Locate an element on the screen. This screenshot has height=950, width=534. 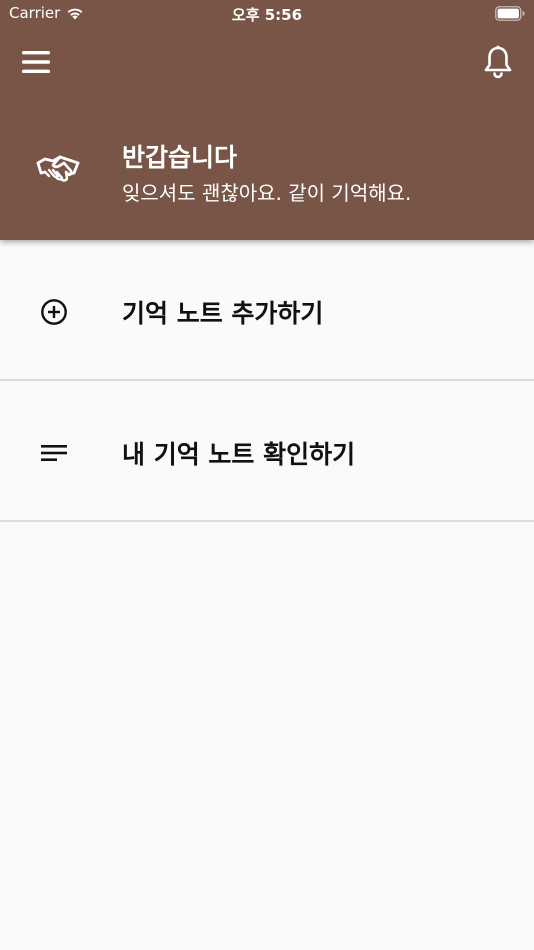
status-bar: Carrier 오후 5:56 is located at coordinates (267, 14).